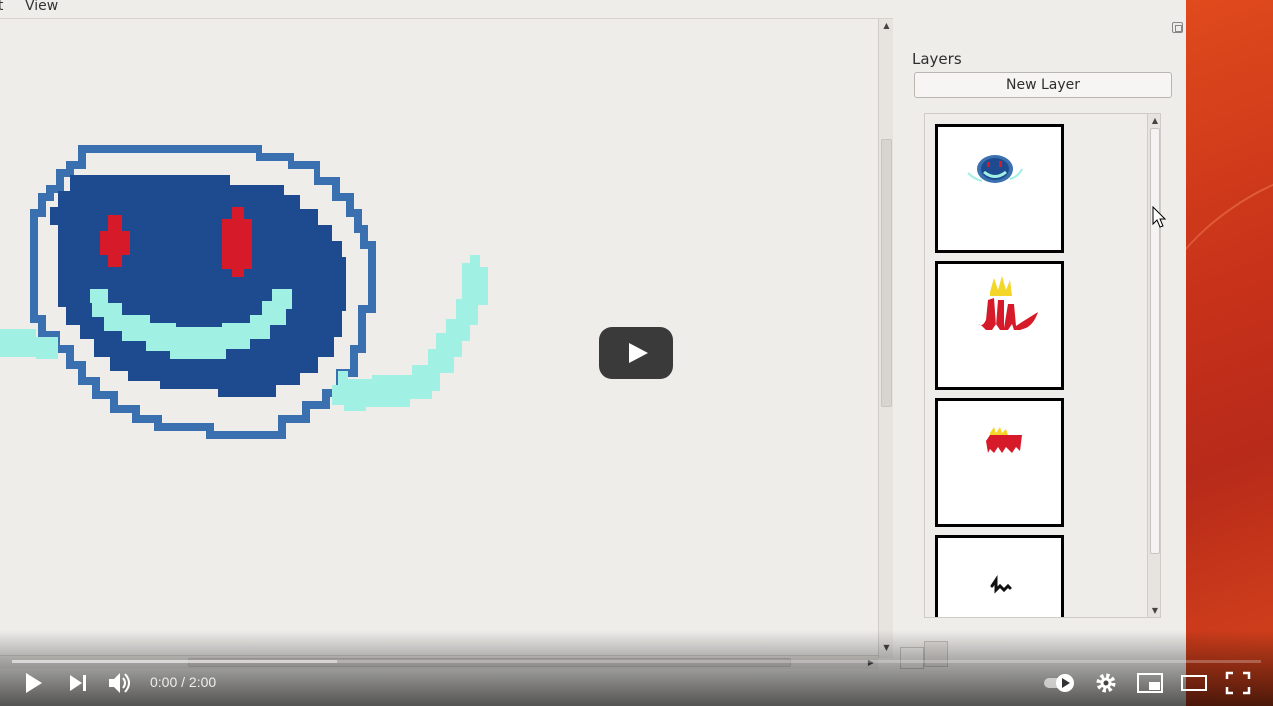  I want to click on scroll-up-arrow-icon: ▲, so click(886, 26).